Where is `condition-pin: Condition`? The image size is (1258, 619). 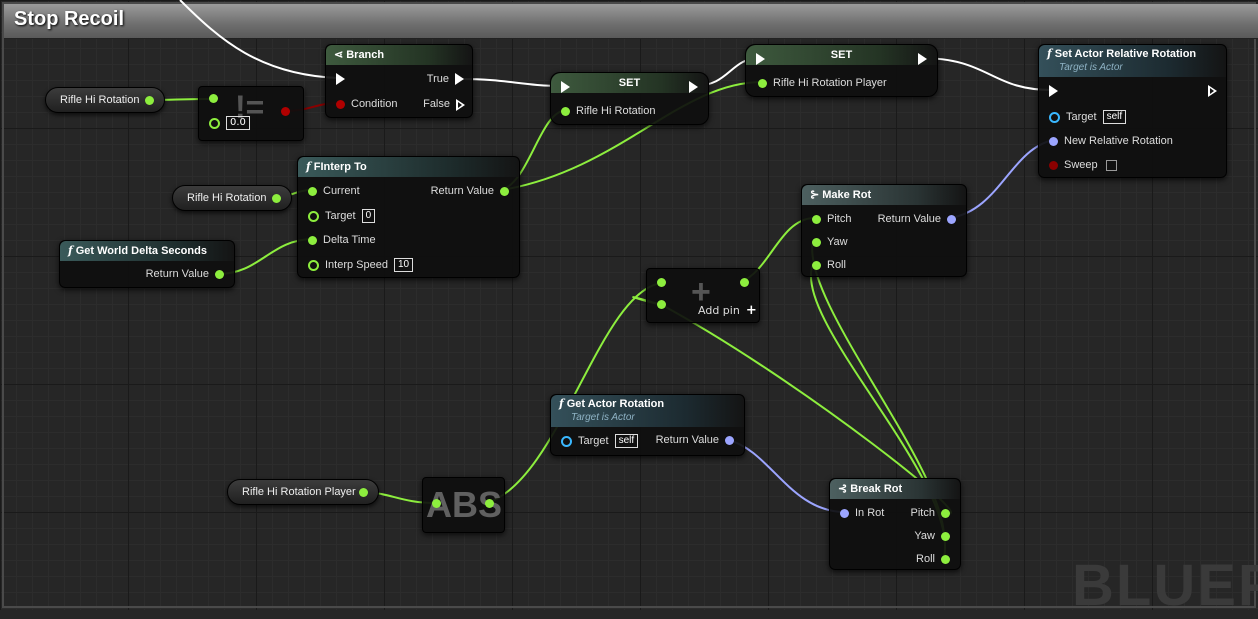
condition-pin: Condition is located at coordinates (366, 104).